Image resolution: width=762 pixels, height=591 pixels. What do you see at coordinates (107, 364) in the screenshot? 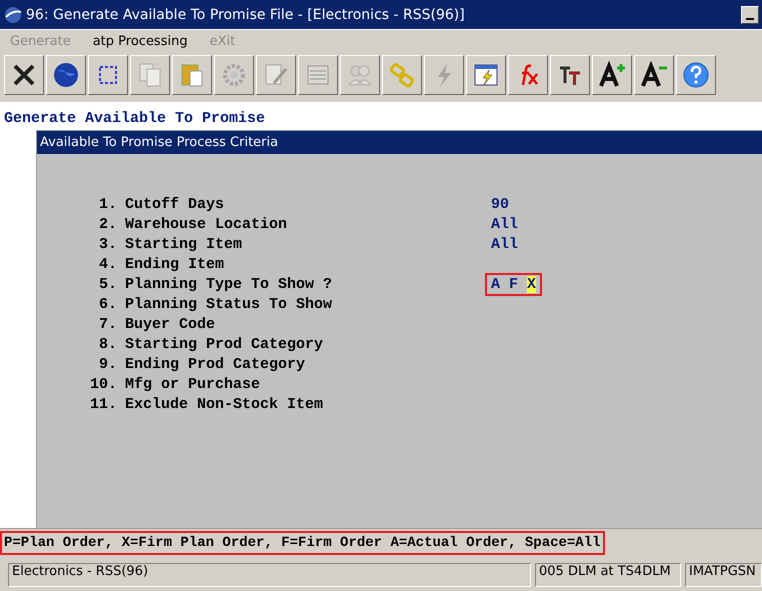
I see `row-number: 9.` at bounding box center [107, 364].